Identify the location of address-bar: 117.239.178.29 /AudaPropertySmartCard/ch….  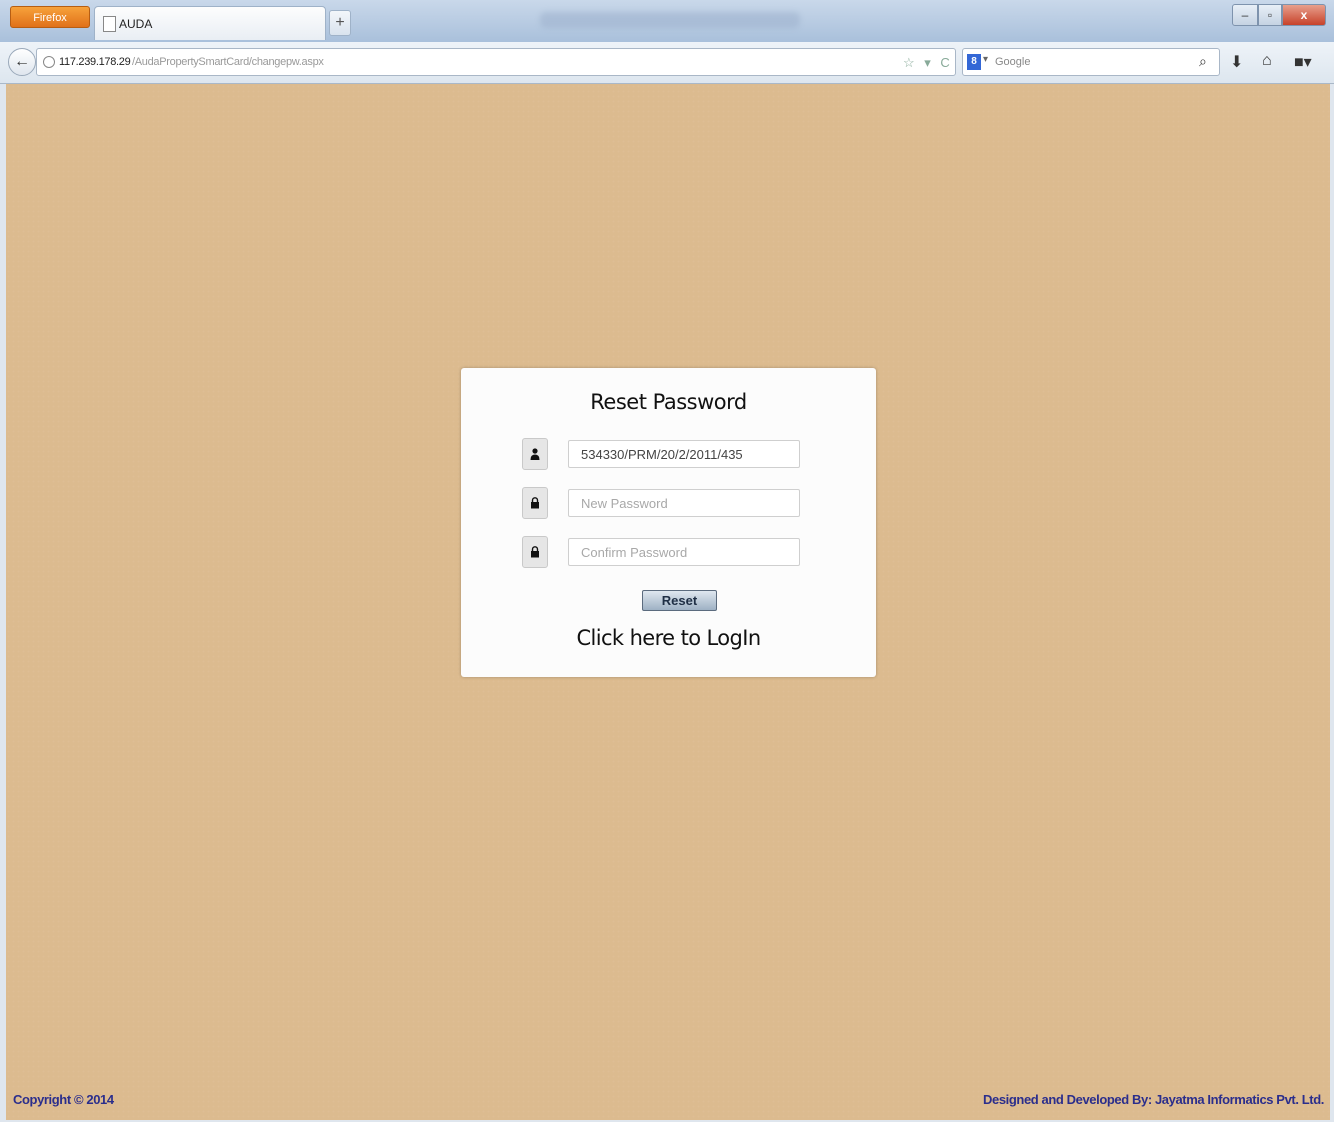
(496, 62).